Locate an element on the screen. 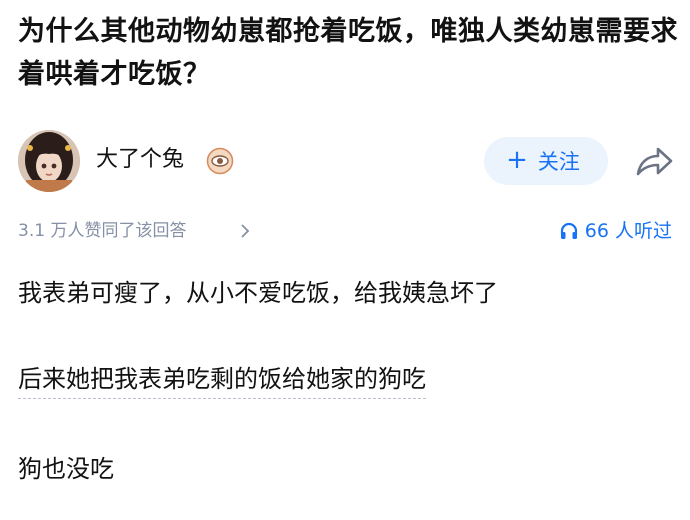 The height and width of the screenshot is (520, 690). listen-suffix: 人听过 is located at coordinates (643, 231).